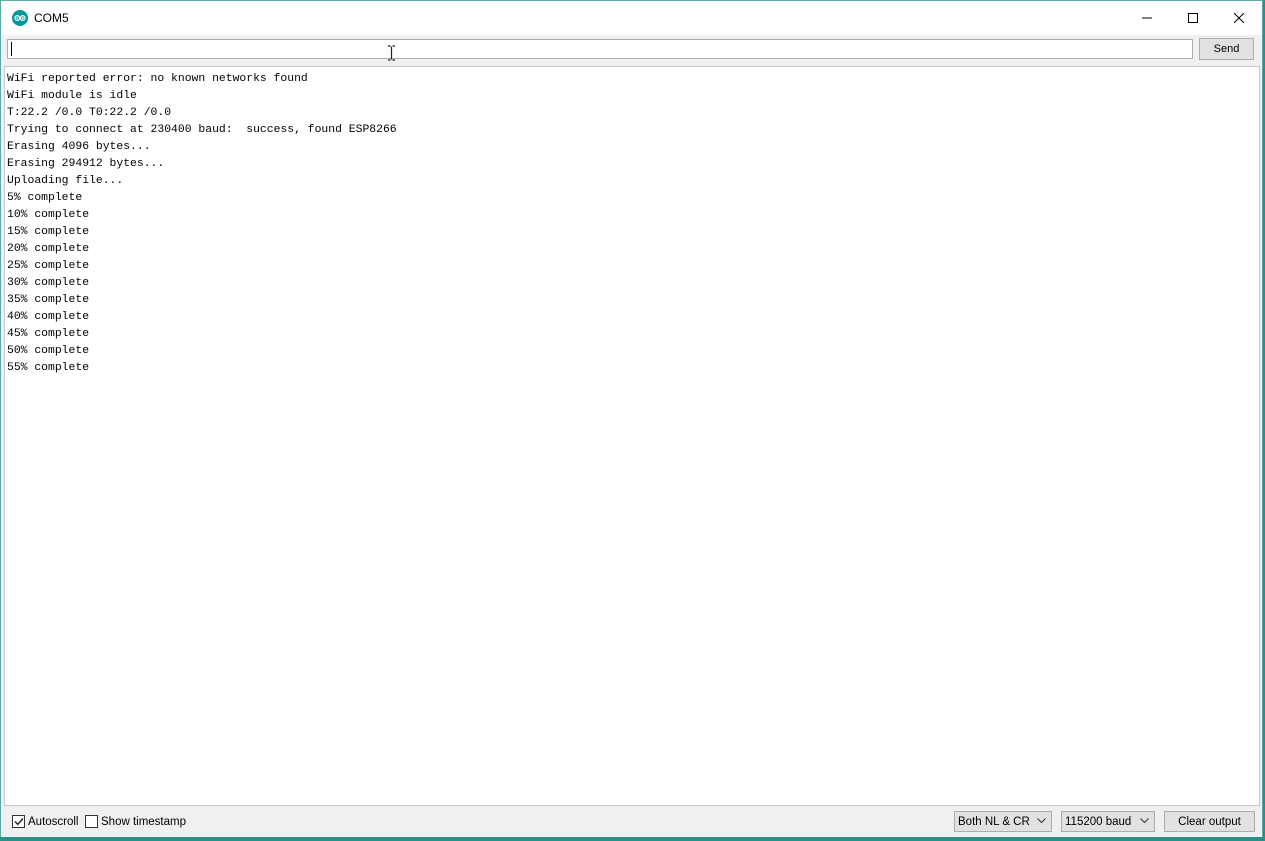 This screenshot has width=1265, height=841. I want to click on checkmark-icon, so click(19, 822).